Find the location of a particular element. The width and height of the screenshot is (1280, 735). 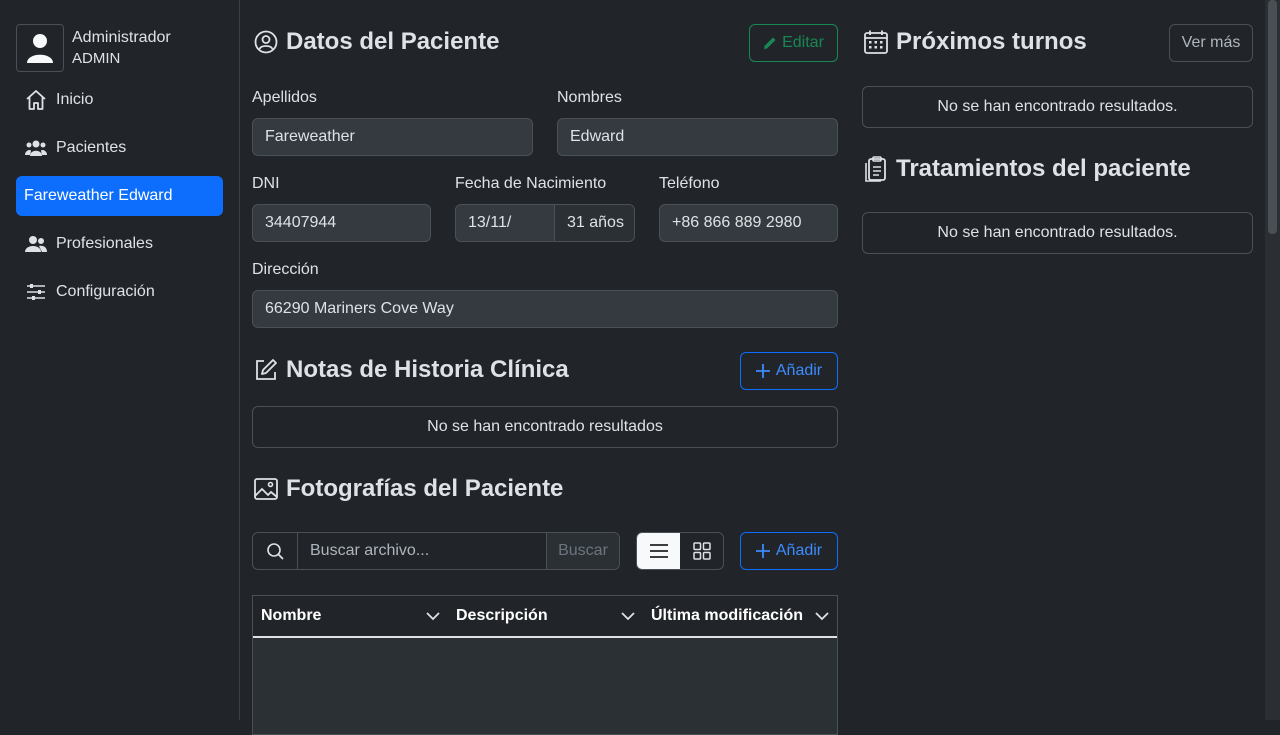

dni-field: 34407944 is located at coordinates (341, 223).